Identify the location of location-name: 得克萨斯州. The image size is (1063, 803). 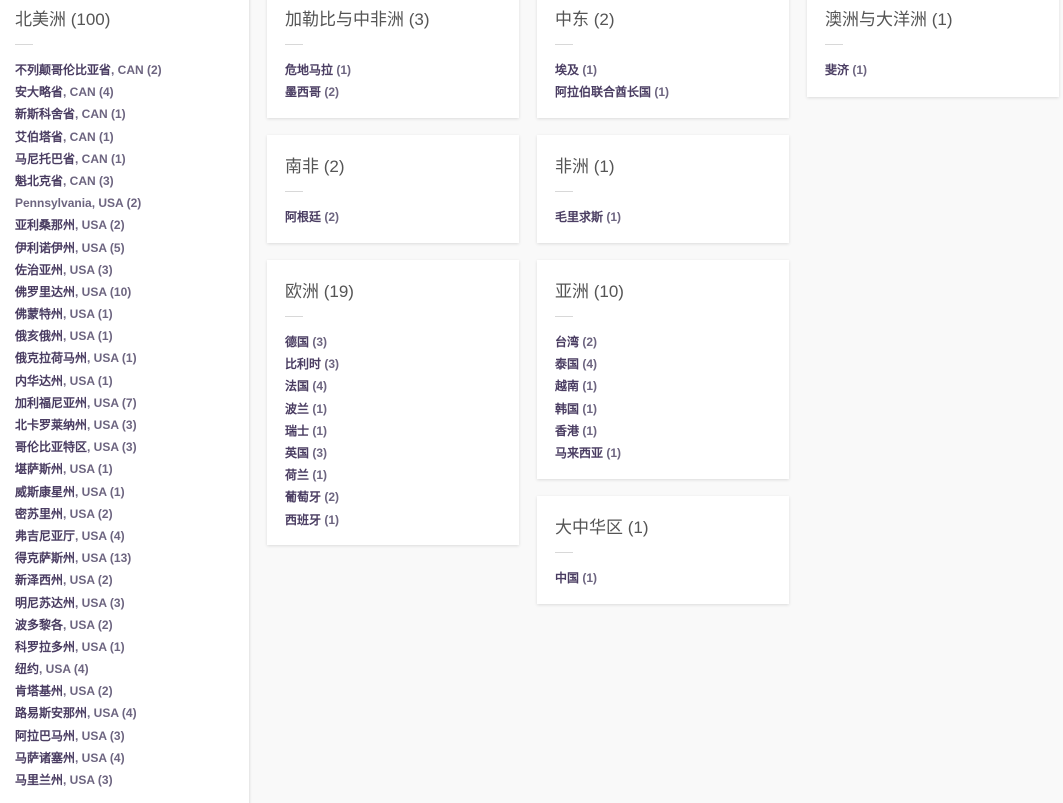
(45, 558).